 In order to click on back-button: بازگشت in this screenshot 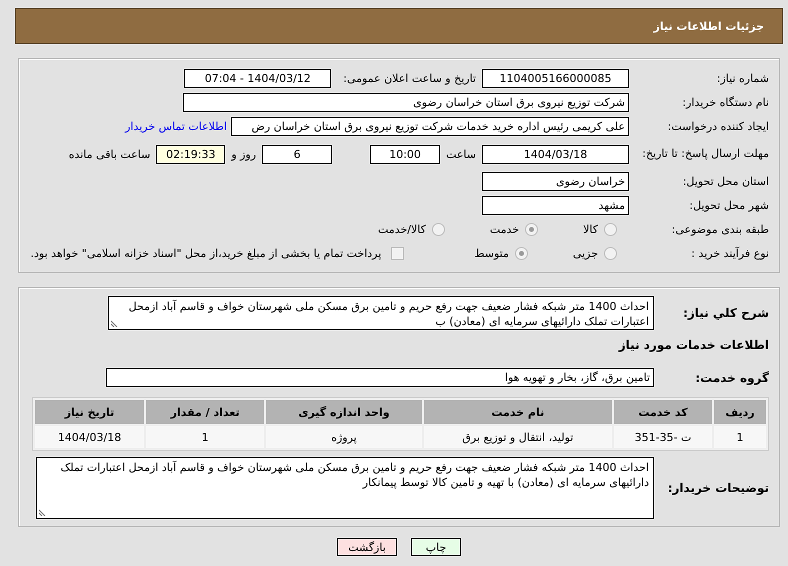, I will do `click(367, 547)`.